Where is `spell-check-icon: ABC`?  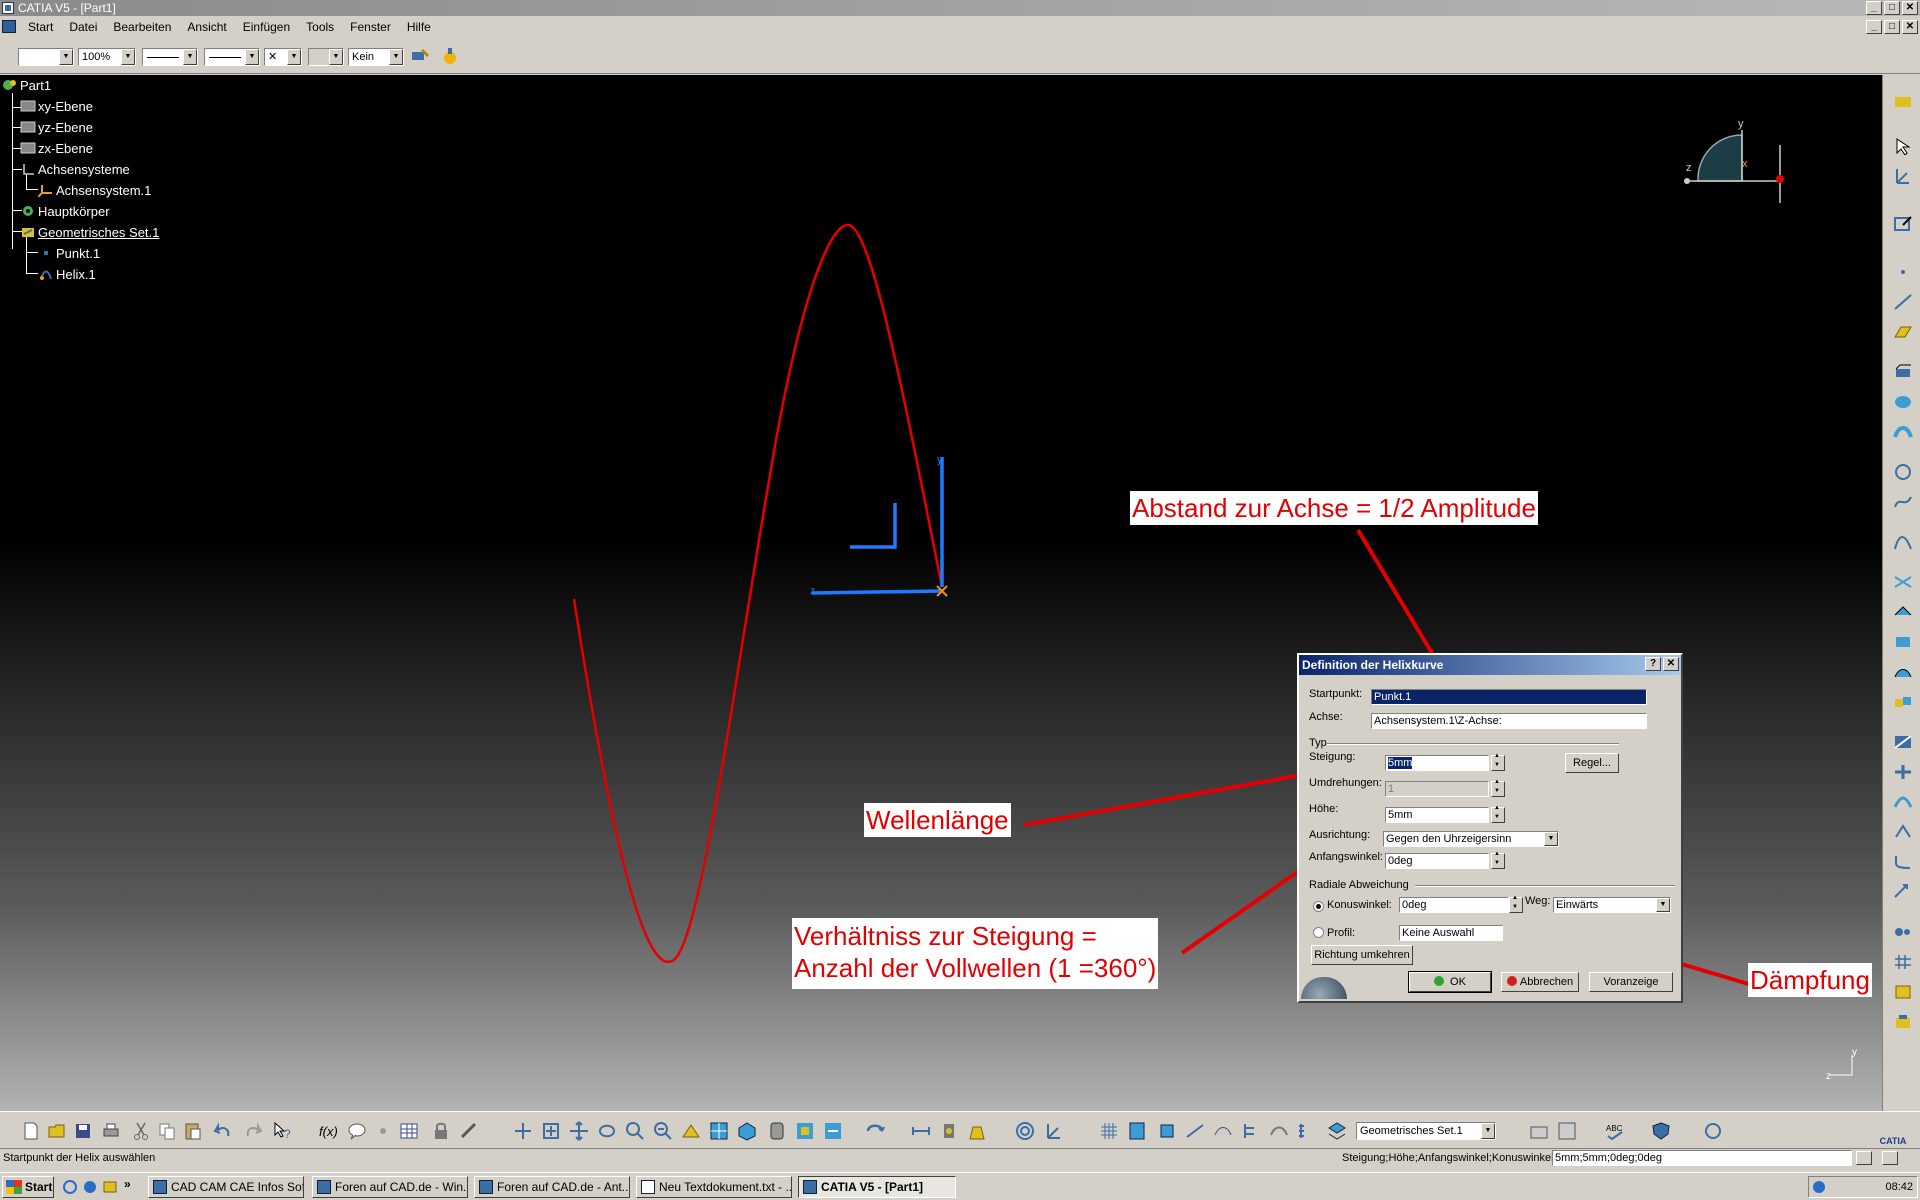
spell-check-icon: ABC is located at coordinates (1615, 1131).